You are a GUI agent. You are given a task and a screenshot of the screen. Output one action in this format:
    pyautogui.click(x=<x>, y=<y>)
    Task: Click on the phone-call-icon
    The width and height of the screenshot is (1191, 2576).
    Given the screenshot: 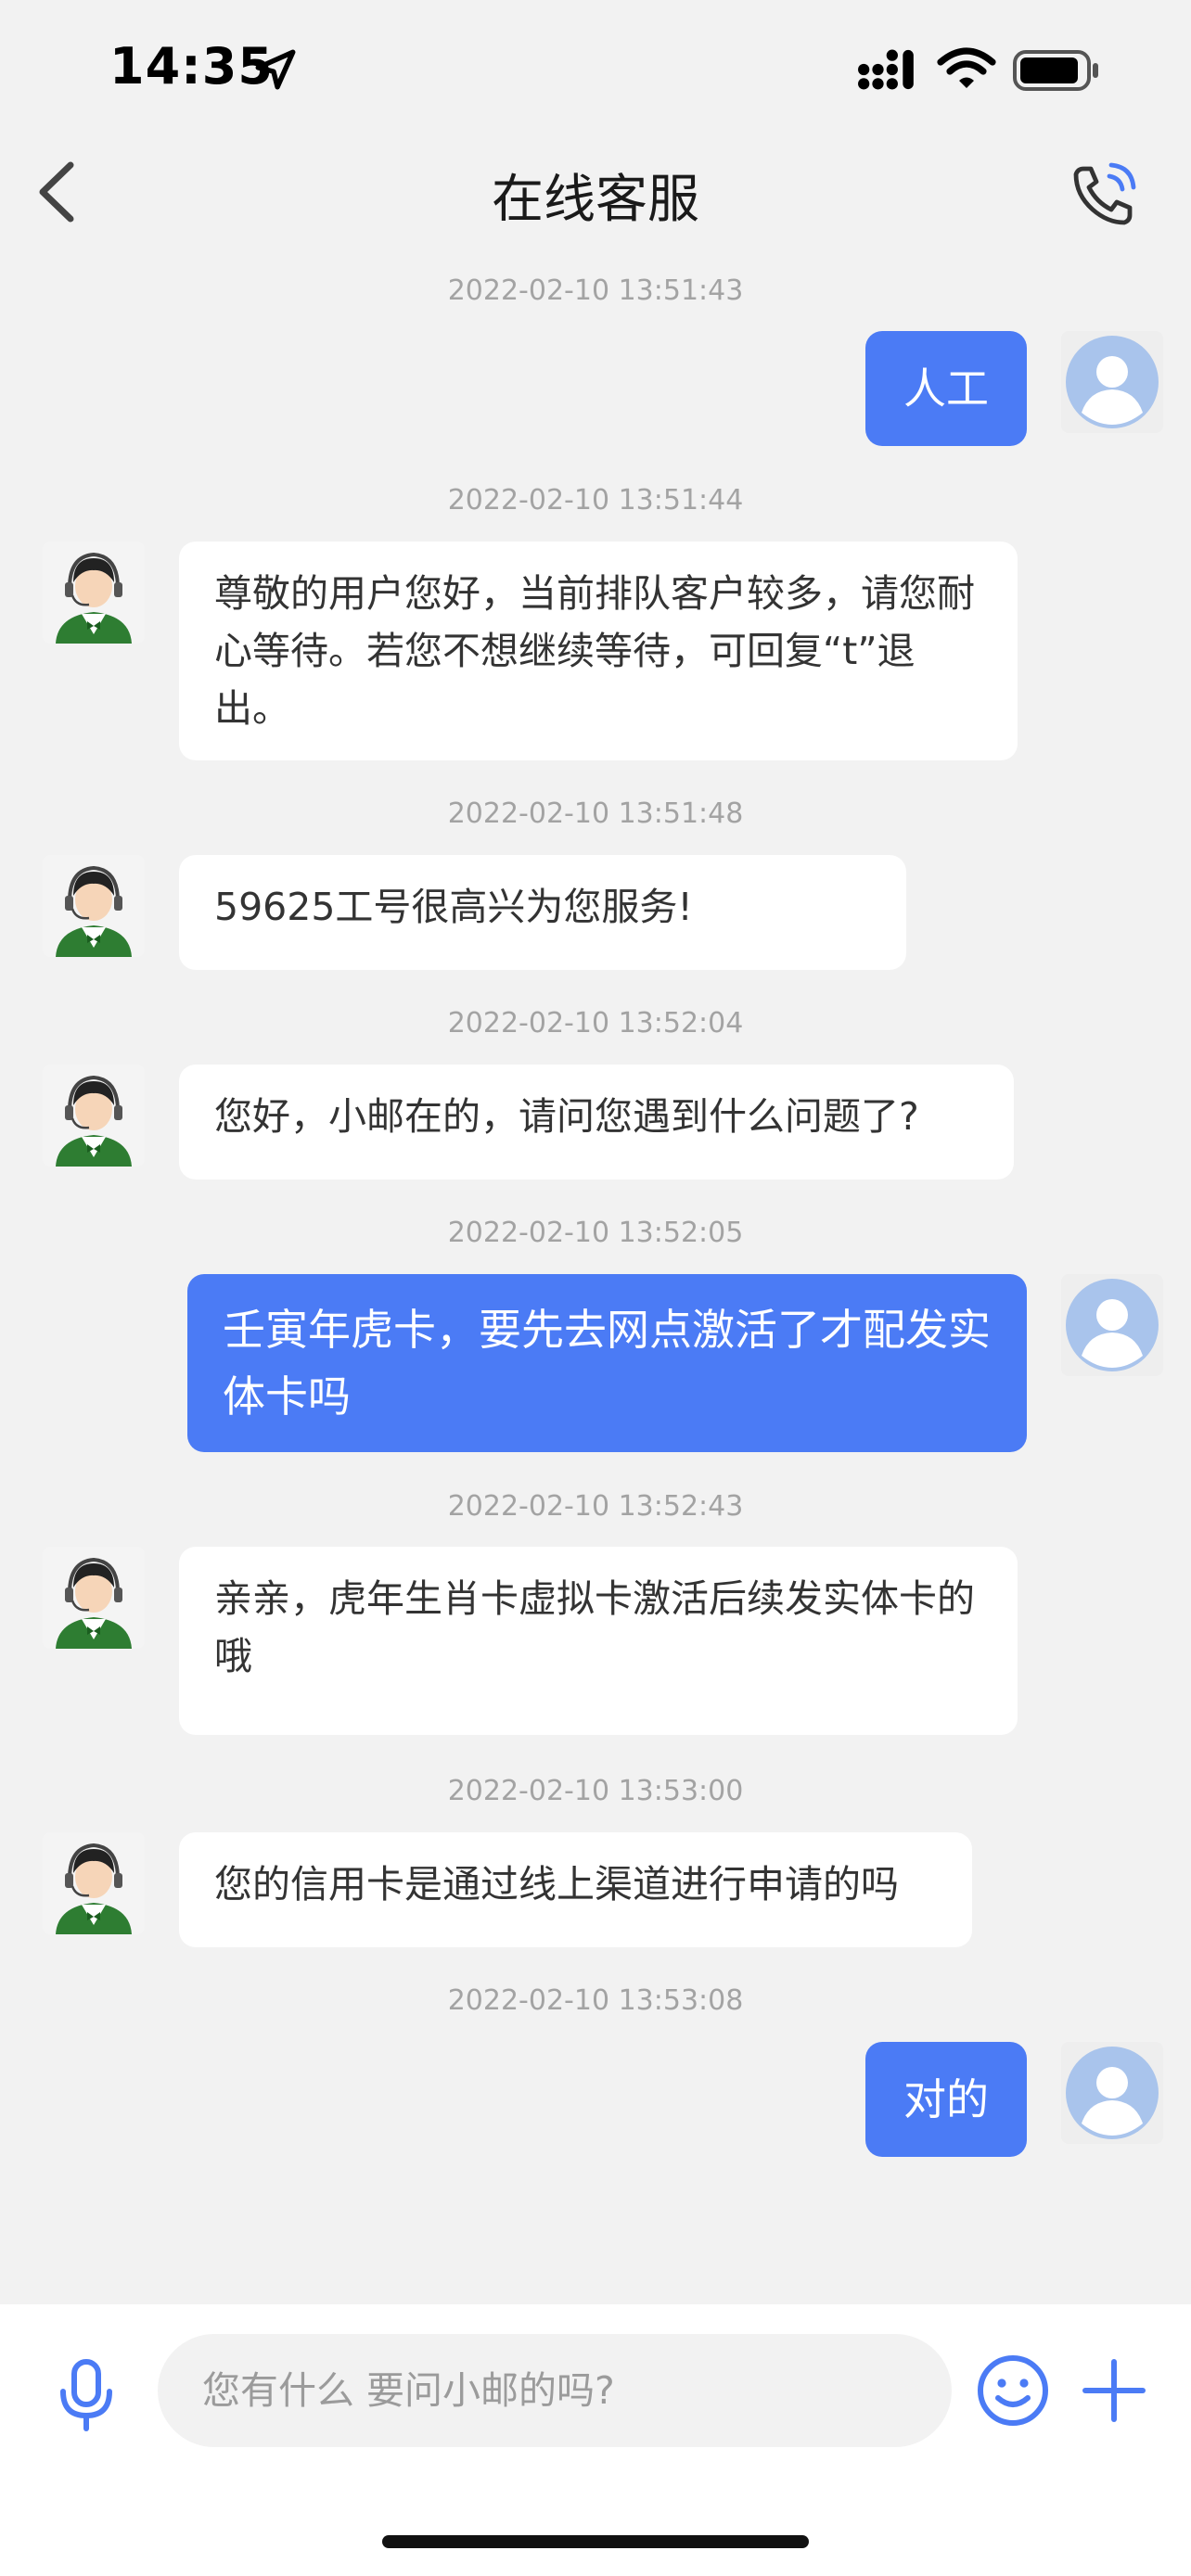 What is the action you would take?
    pyautogui.click(x=1104, y=195)
    